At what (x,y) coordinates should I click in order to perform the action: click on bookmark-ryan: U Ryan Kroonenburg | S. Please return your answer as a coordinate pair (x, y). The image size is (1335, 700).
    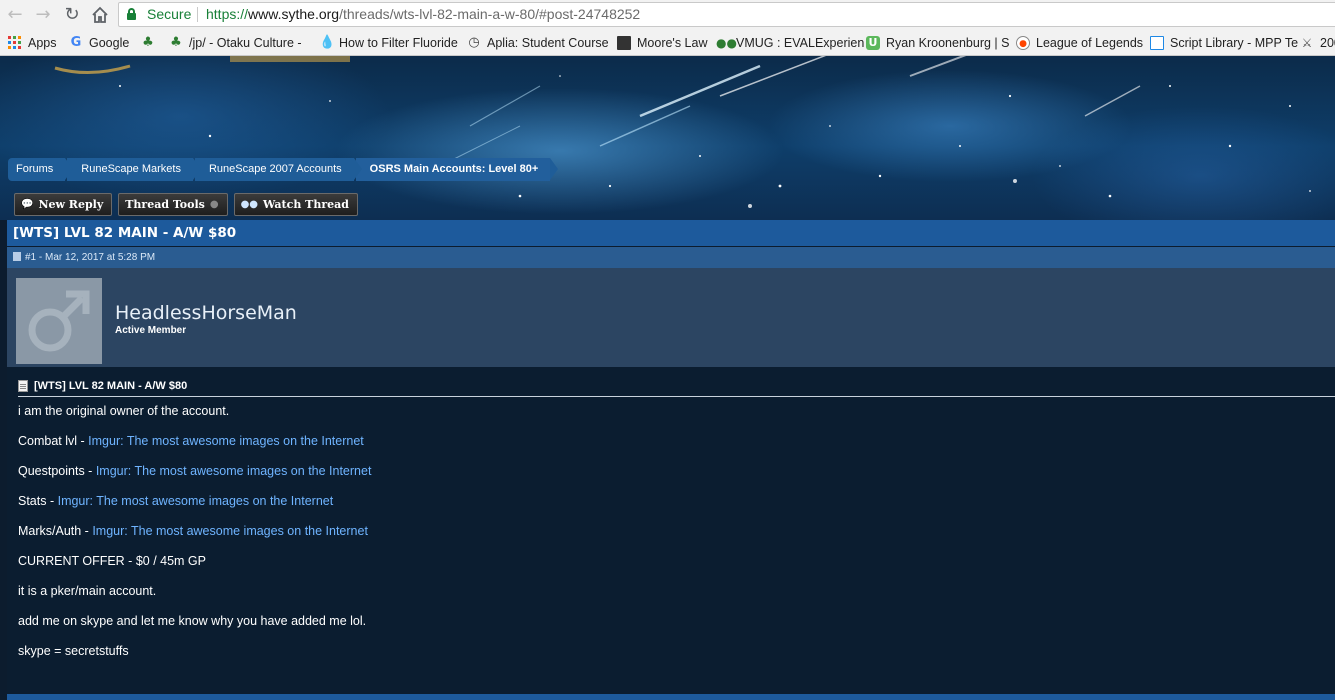
    Looking at the image, I should click on (937, 43).